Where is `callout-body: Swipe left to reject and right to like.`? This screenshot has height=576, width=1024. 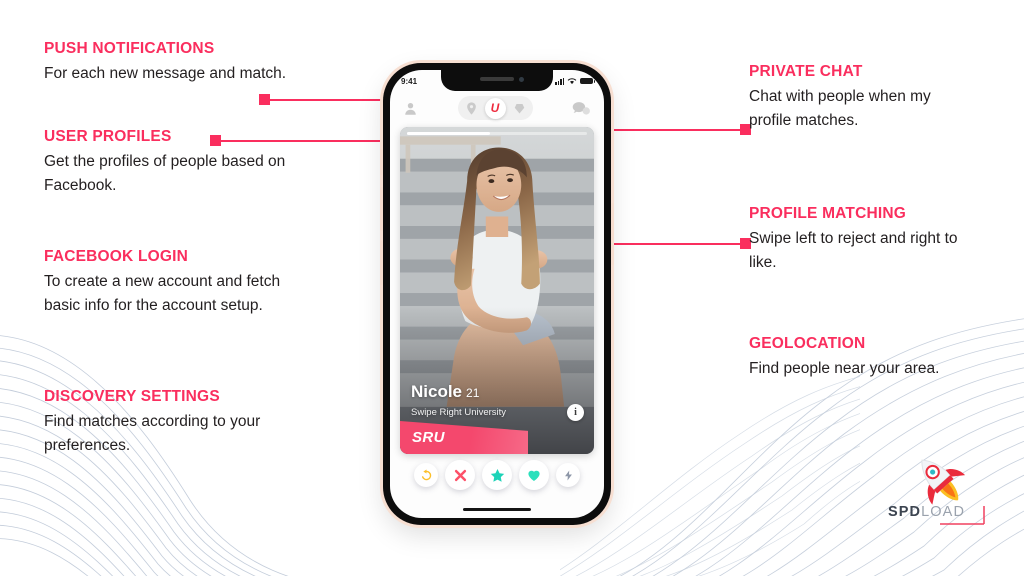 callout-body: Swipe left to reject and right to like. is located at coordinates (853, 251).